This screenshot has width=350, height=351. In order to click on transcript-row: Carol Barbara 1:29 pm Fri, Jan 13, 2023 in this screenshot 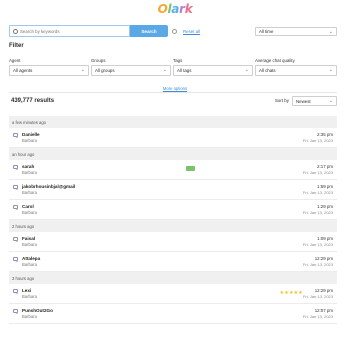, I will do `click(173, 210)`.